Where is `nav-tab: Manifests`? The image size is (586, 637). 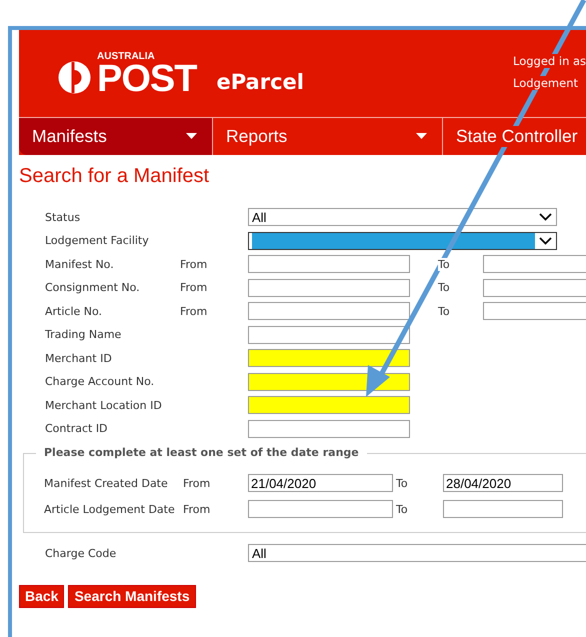
nav-tab: Manifests is located at coordinates (115, 136).